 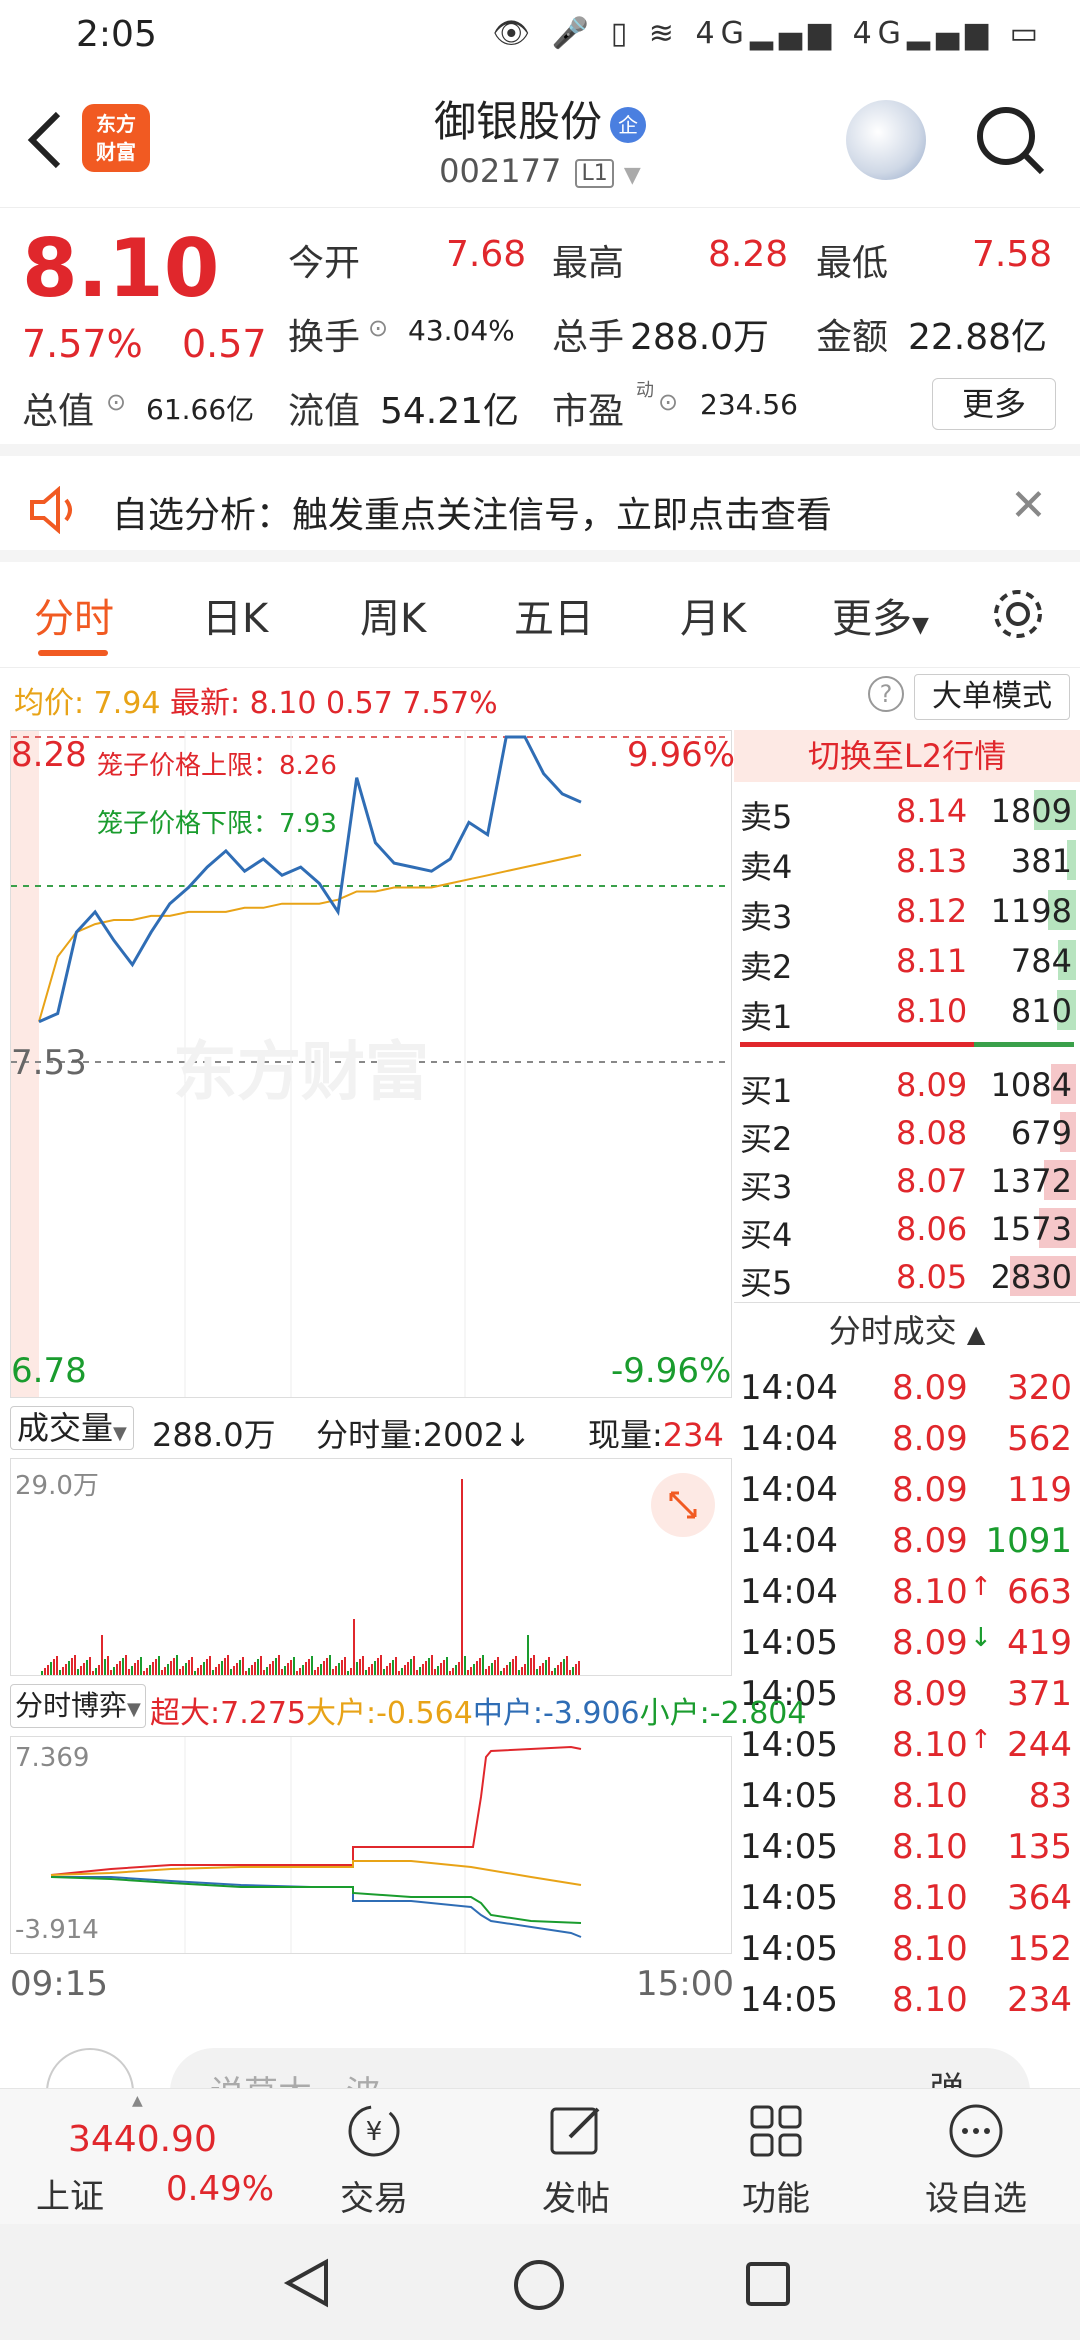 I want to click on buy-row: 买2 8.08 679, so click(x=907, y=1133).